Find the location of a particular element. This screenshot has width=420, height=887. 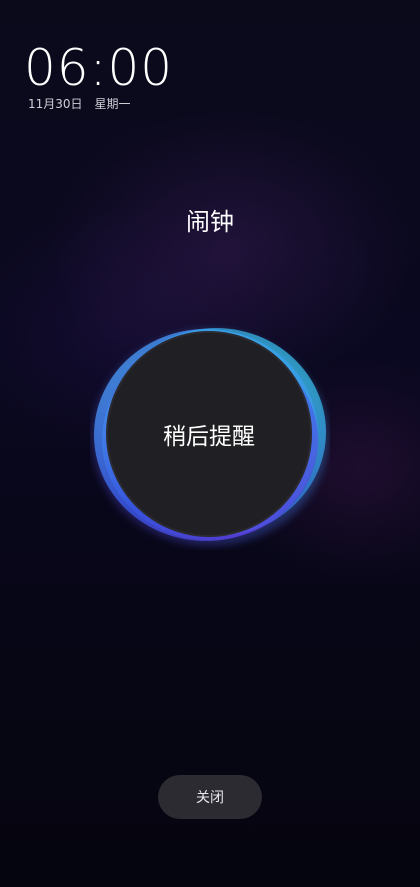

alarm-title: 闹钟 is located at coordinates (210, 222).